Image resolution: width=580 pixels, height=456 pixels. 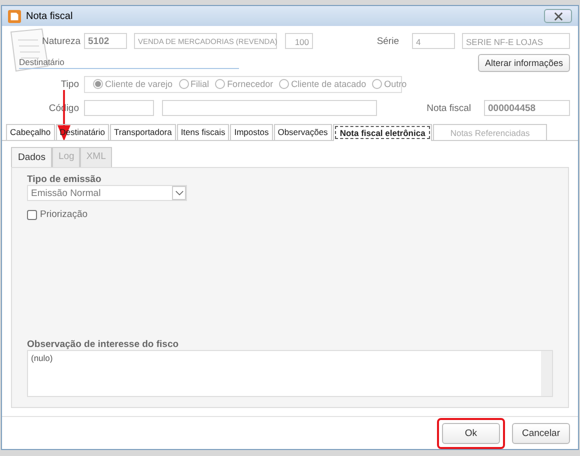 What do you see at coordinates (31, 157) in the screenshot?
I see `tab: Dados` at bounding box center [31, 157].